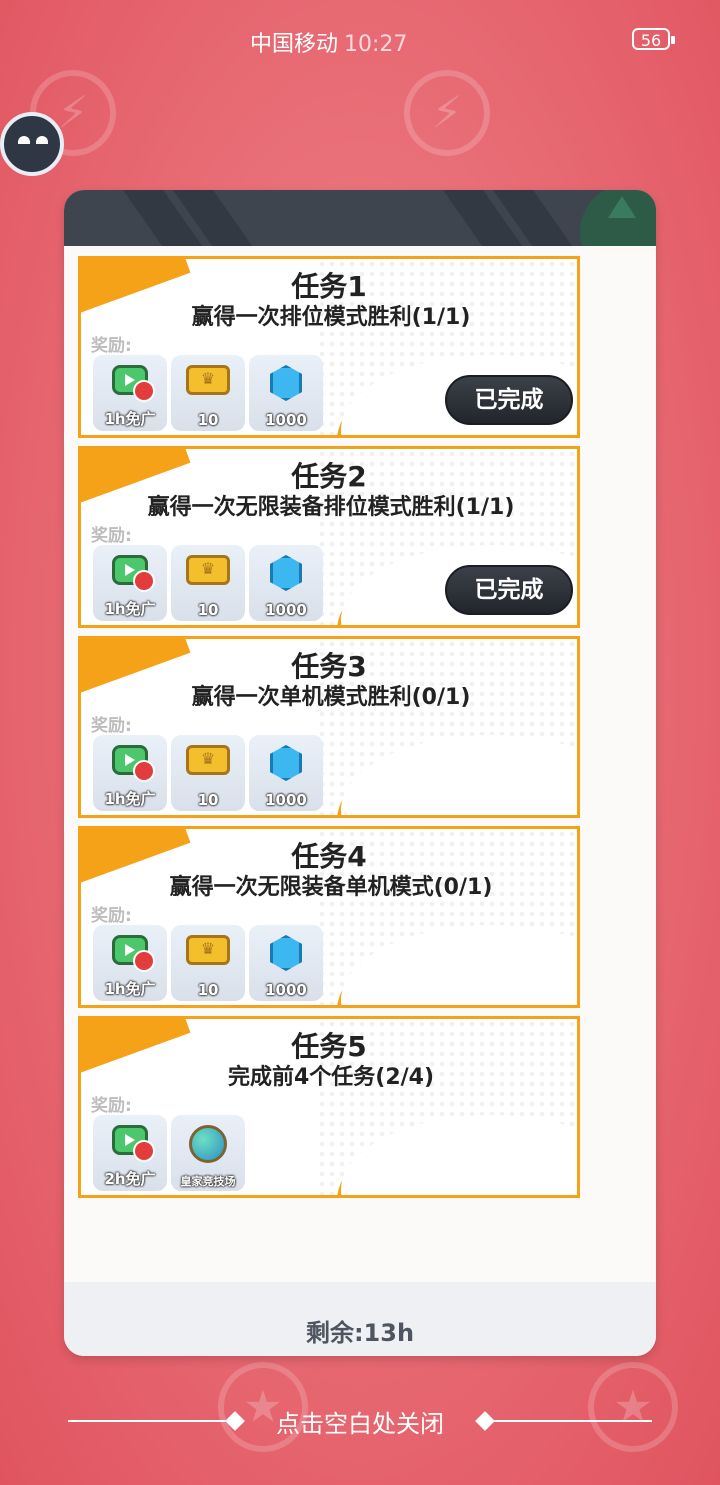  I want to click on panel-header, so click(360, 218).